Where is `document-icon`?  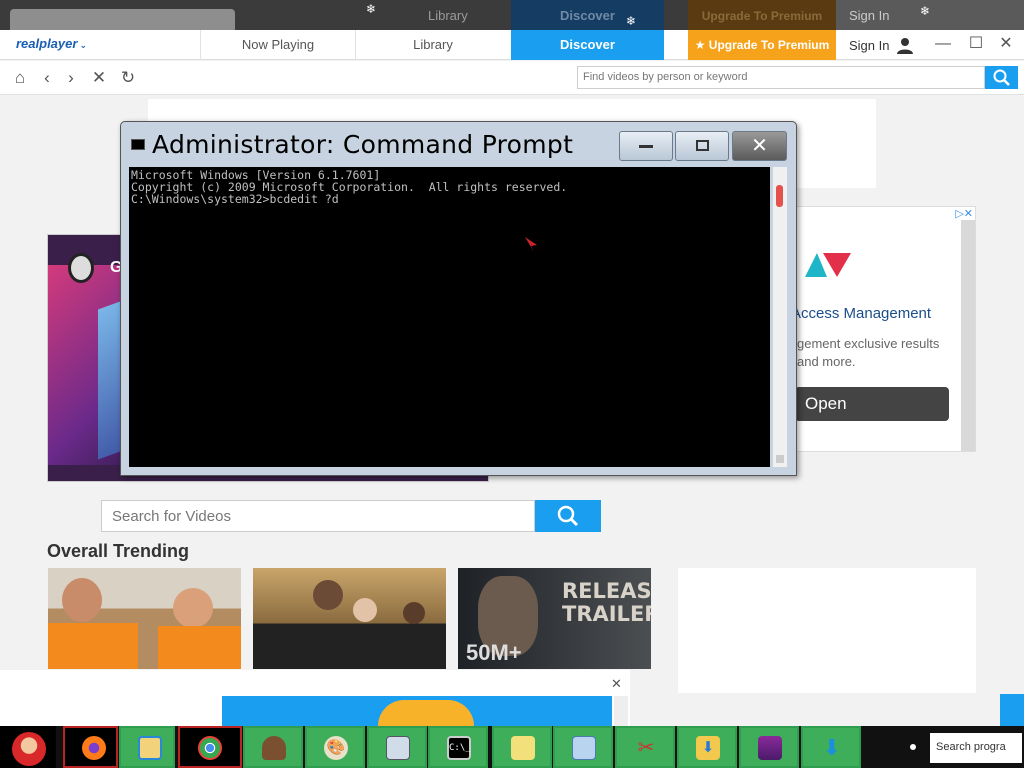
document-icon is located at coordinates (584, 748).